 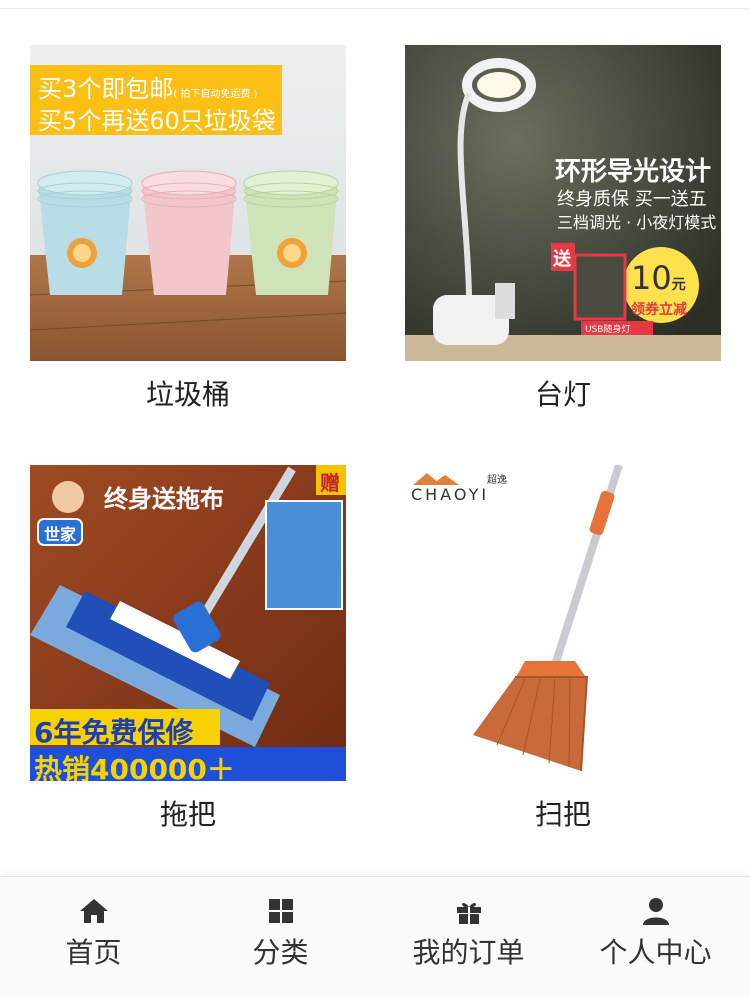 I want to click on promo-line-2: 买5个再送60只垃圾袋, so click(x=157, y=121).